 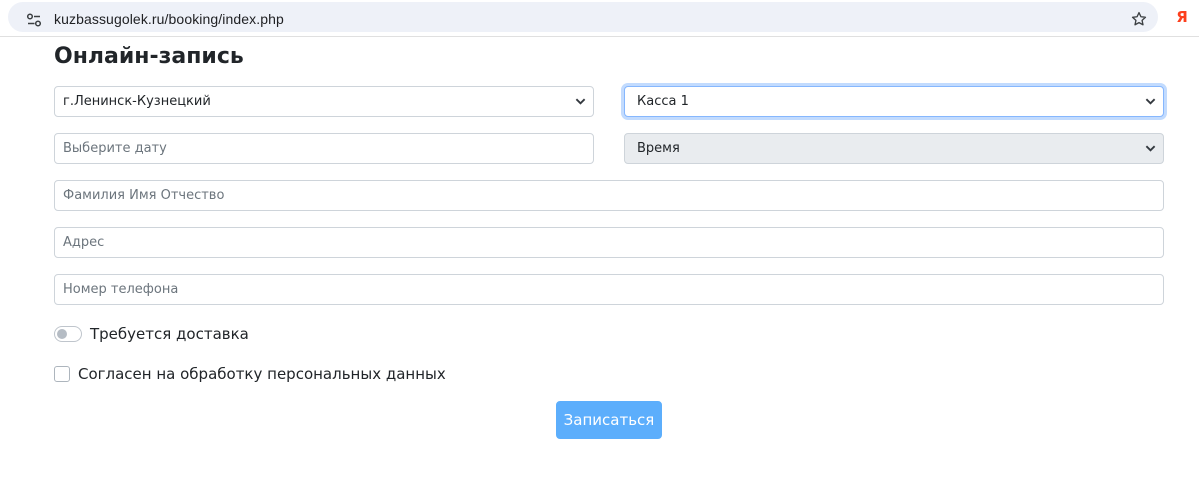 What do you see at coordinates (609, 420) in the screenshot?
I see `submit-button: Записаться` at bounding box center [609, 420].